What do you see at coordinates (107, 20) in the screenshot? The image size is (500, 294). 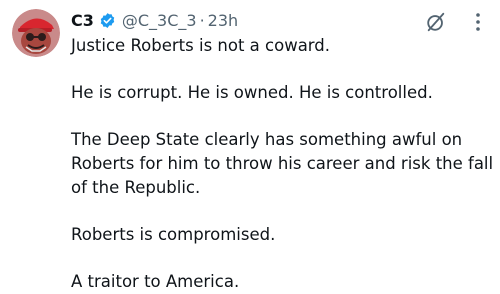 I see `verified-badge-icon` at bounding box center [107, 20].